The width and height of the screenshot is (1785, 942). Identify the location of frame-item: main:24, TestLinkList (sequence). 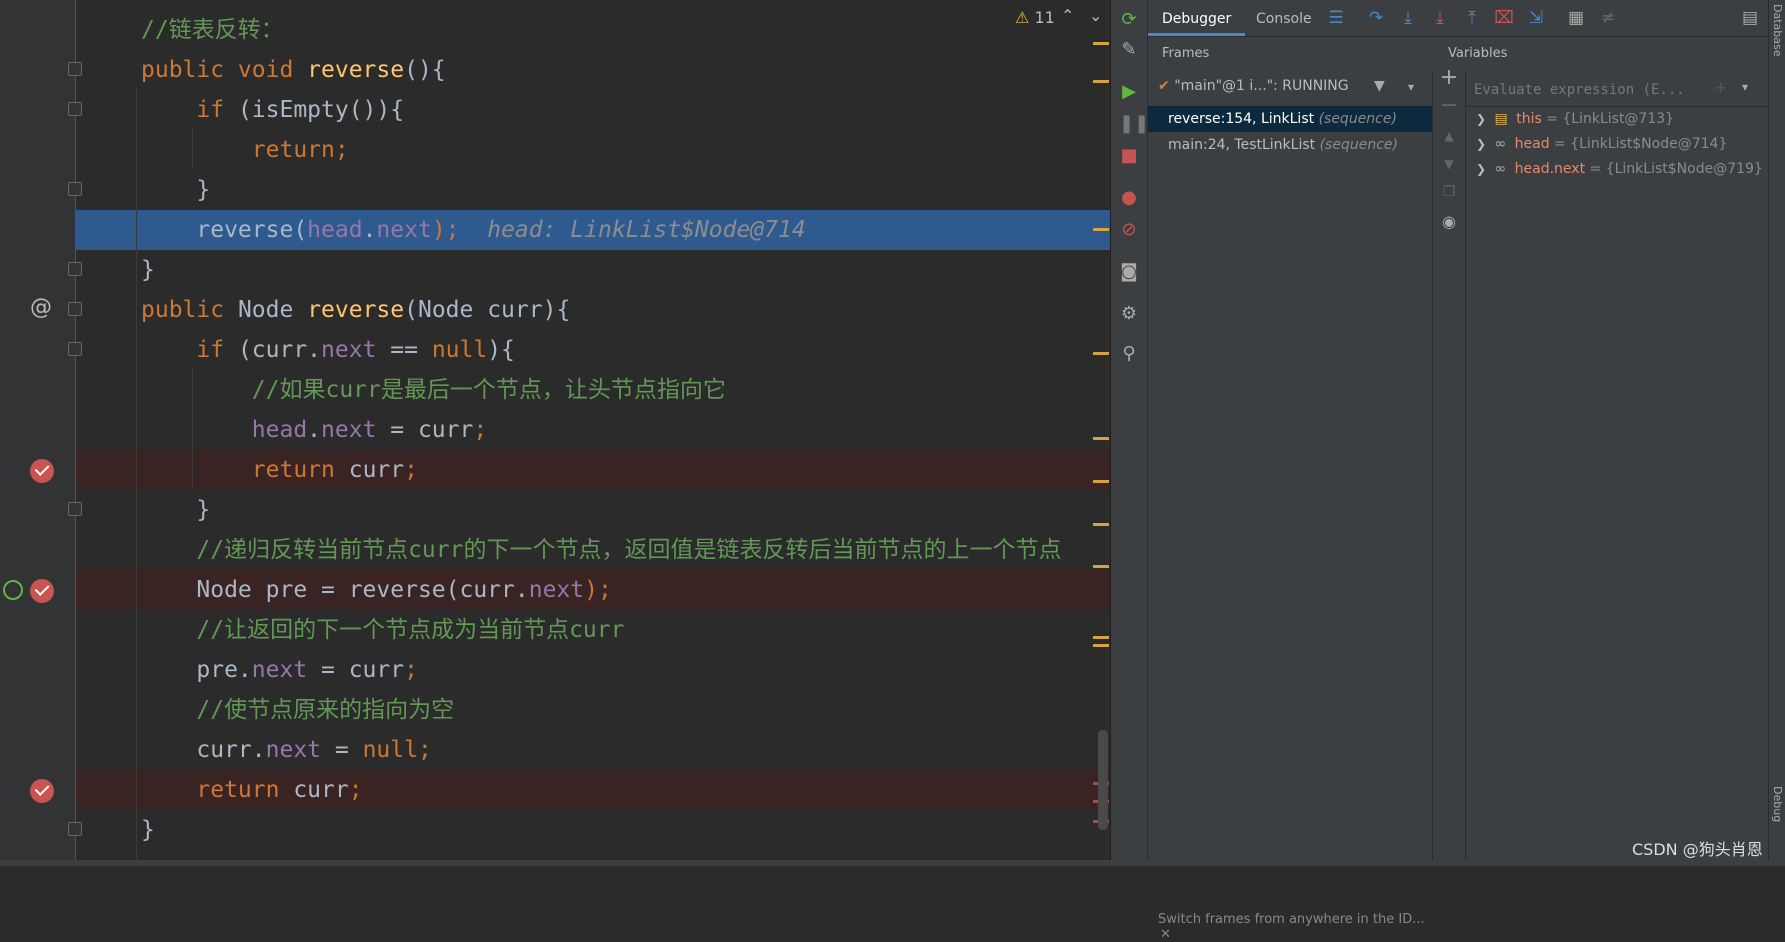
(1290, 145).